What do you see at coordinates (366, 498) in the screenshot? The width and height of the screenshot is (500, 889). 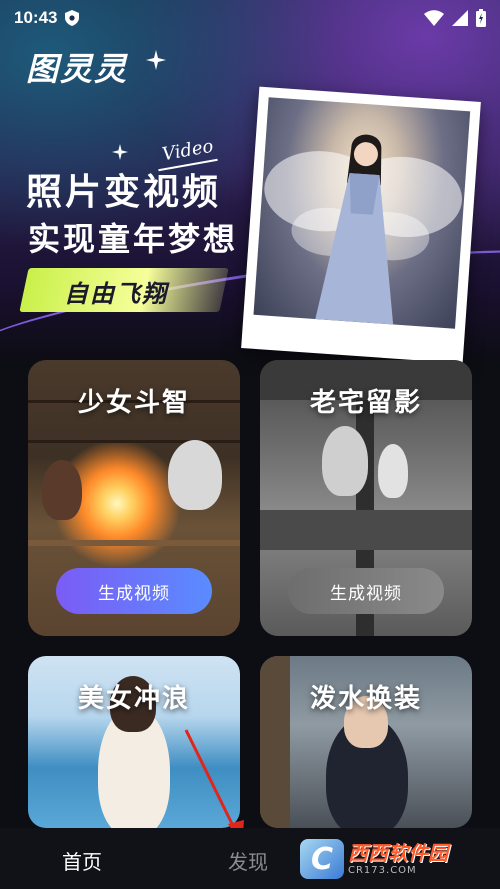 I see `template-card-old-house: 老宅留影 生成视频` at bounding box center [366, 498].